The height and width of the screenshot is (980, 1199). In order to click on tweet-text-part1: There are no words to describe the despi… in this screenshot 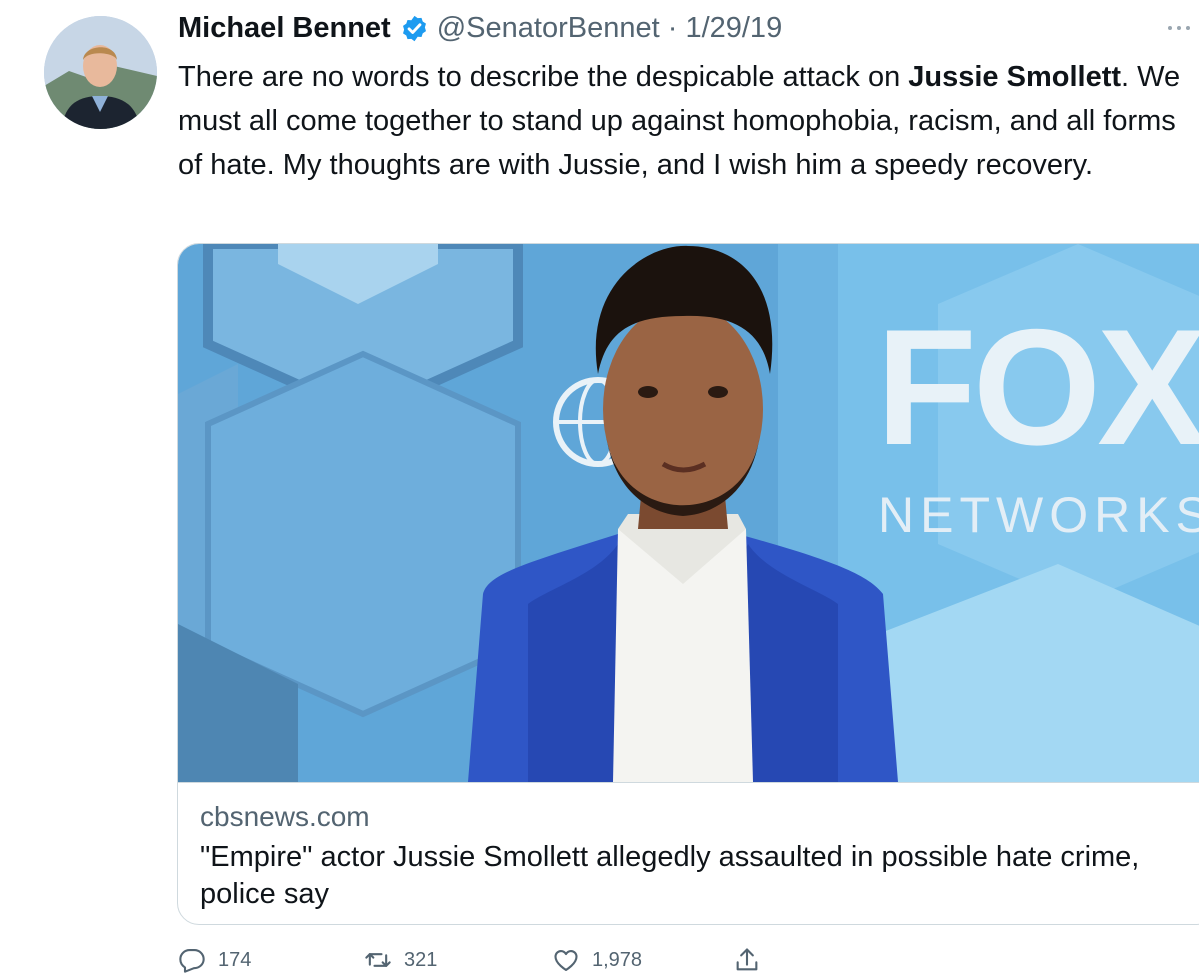, I will do `click(543, 77)`.